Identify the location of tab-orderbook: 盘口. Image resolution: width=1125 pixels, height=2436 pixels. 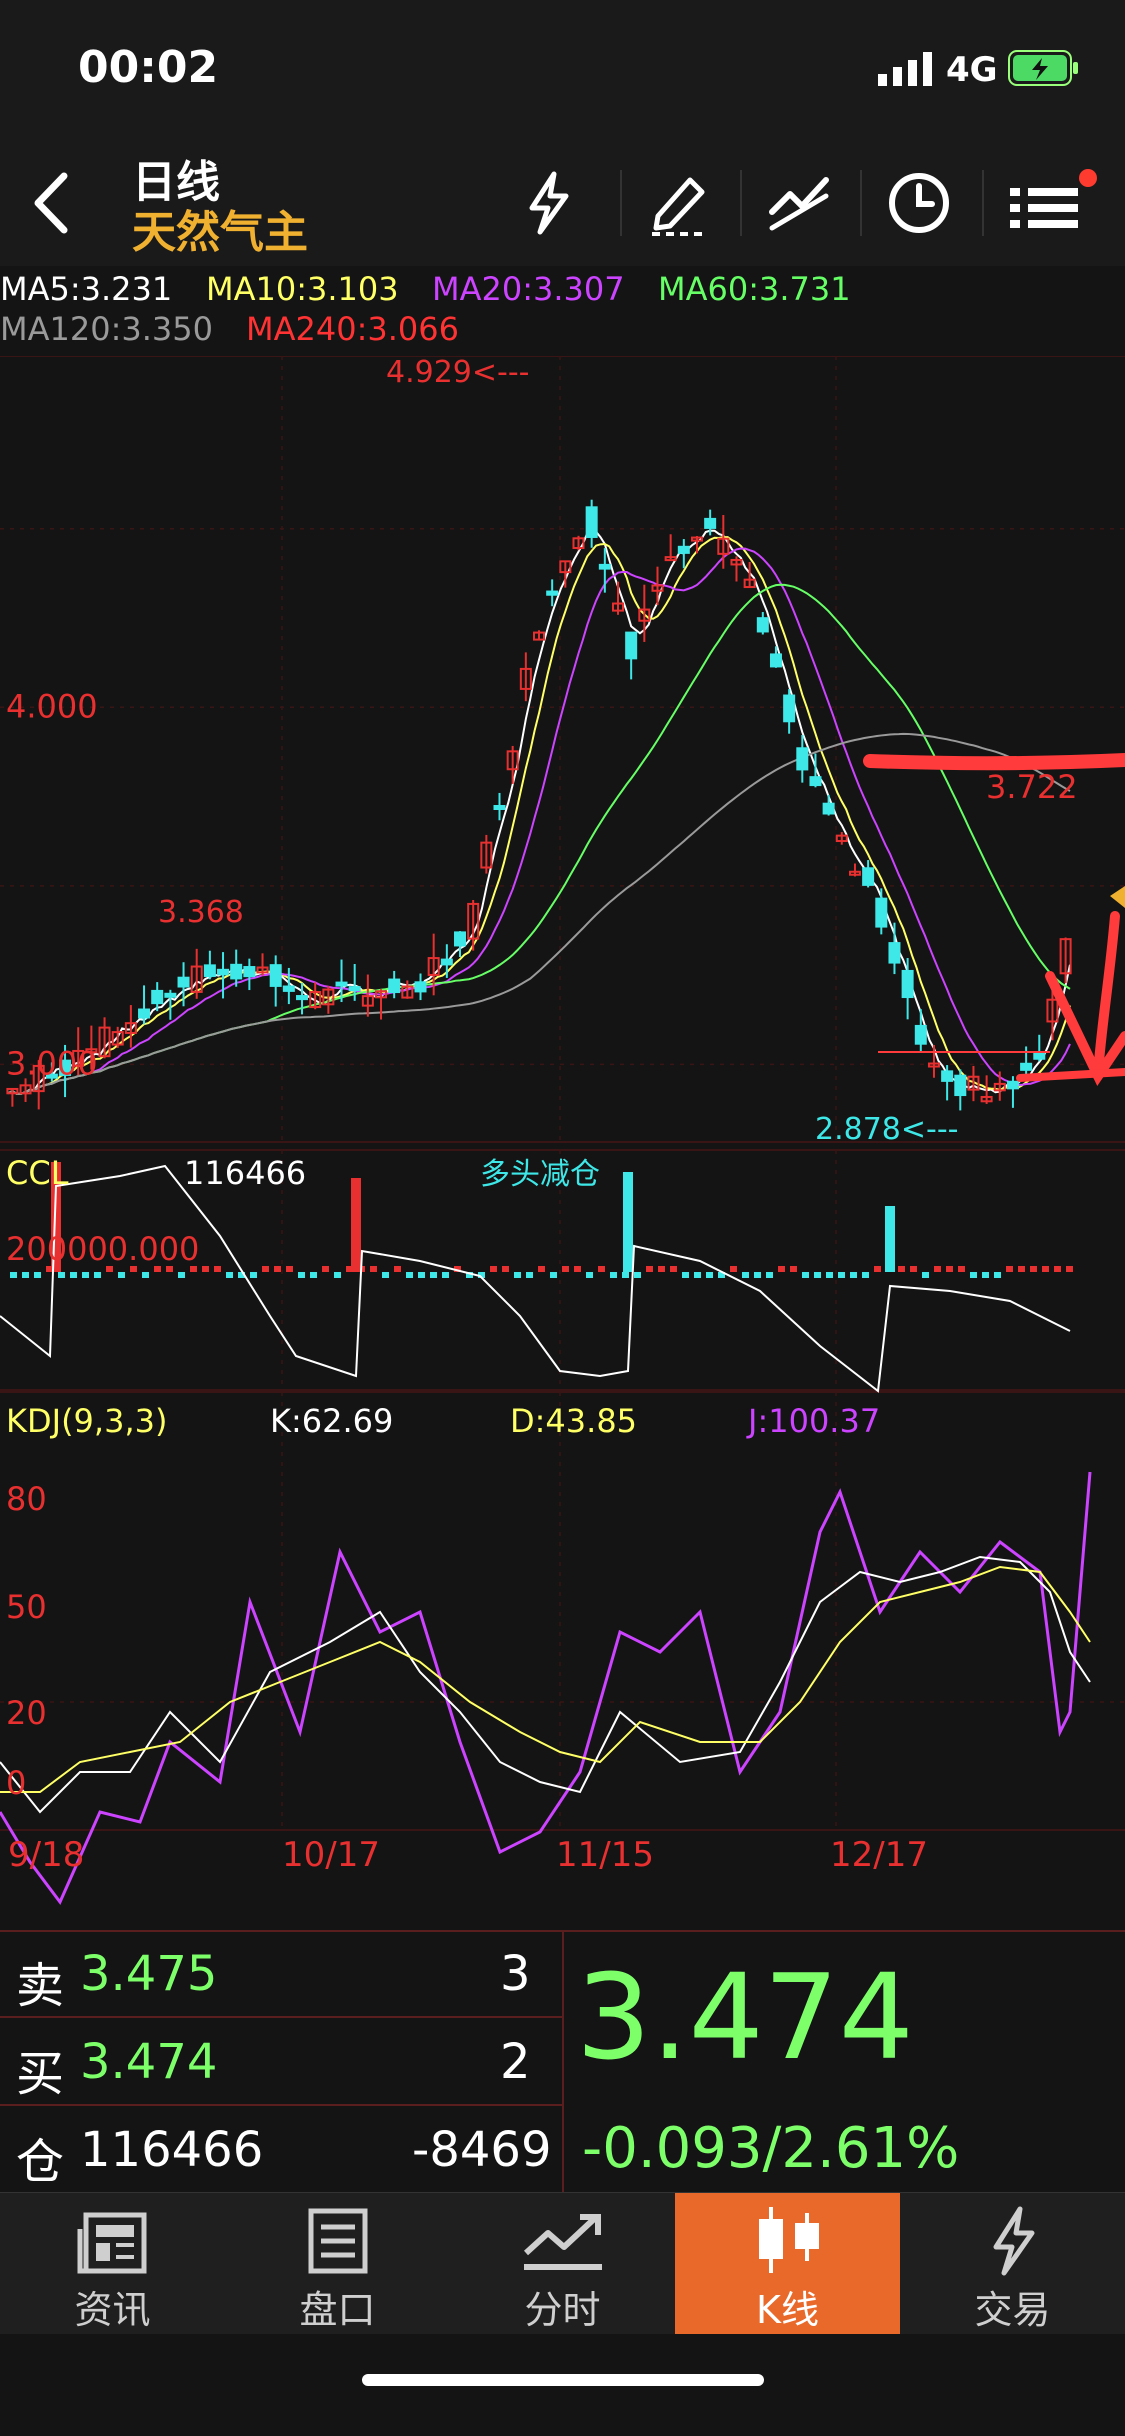
(337, 2264).